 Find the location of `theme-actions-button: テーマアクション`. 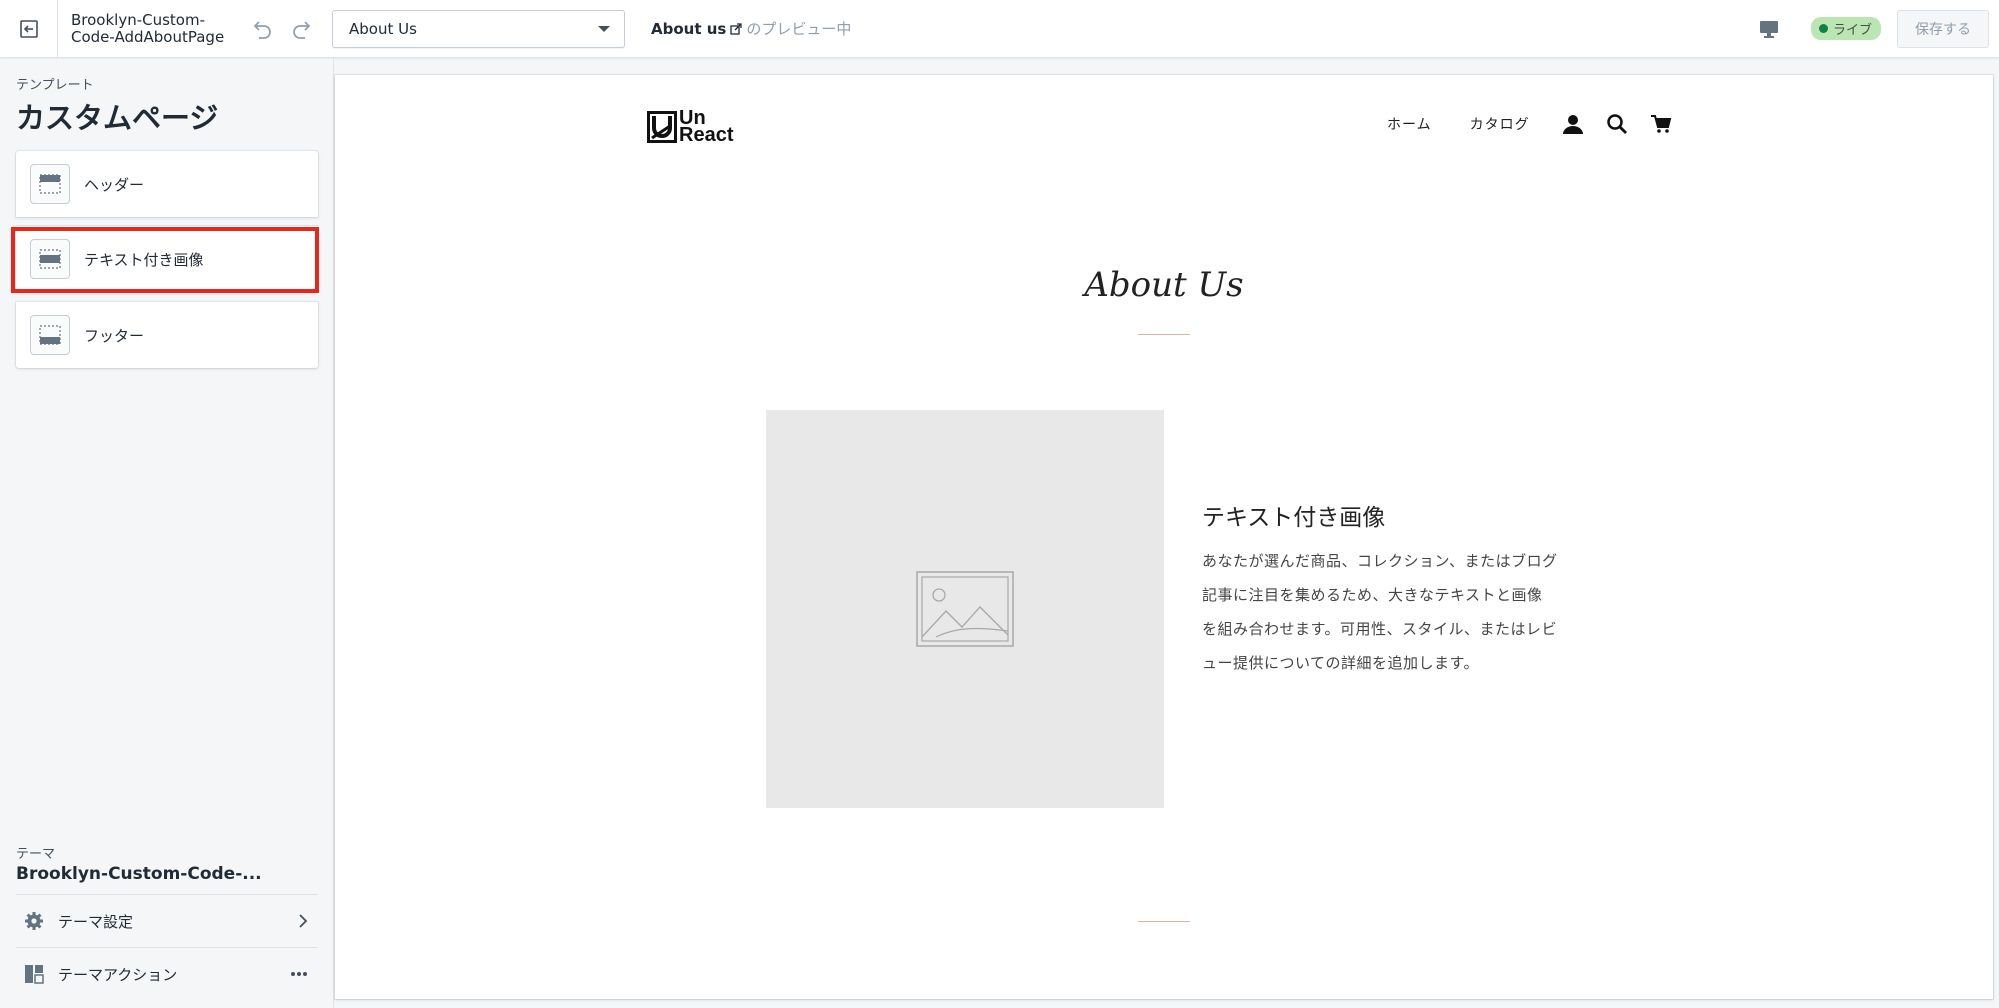

theme-actions-button: テーマアクション is located at coordinates (167, 974).